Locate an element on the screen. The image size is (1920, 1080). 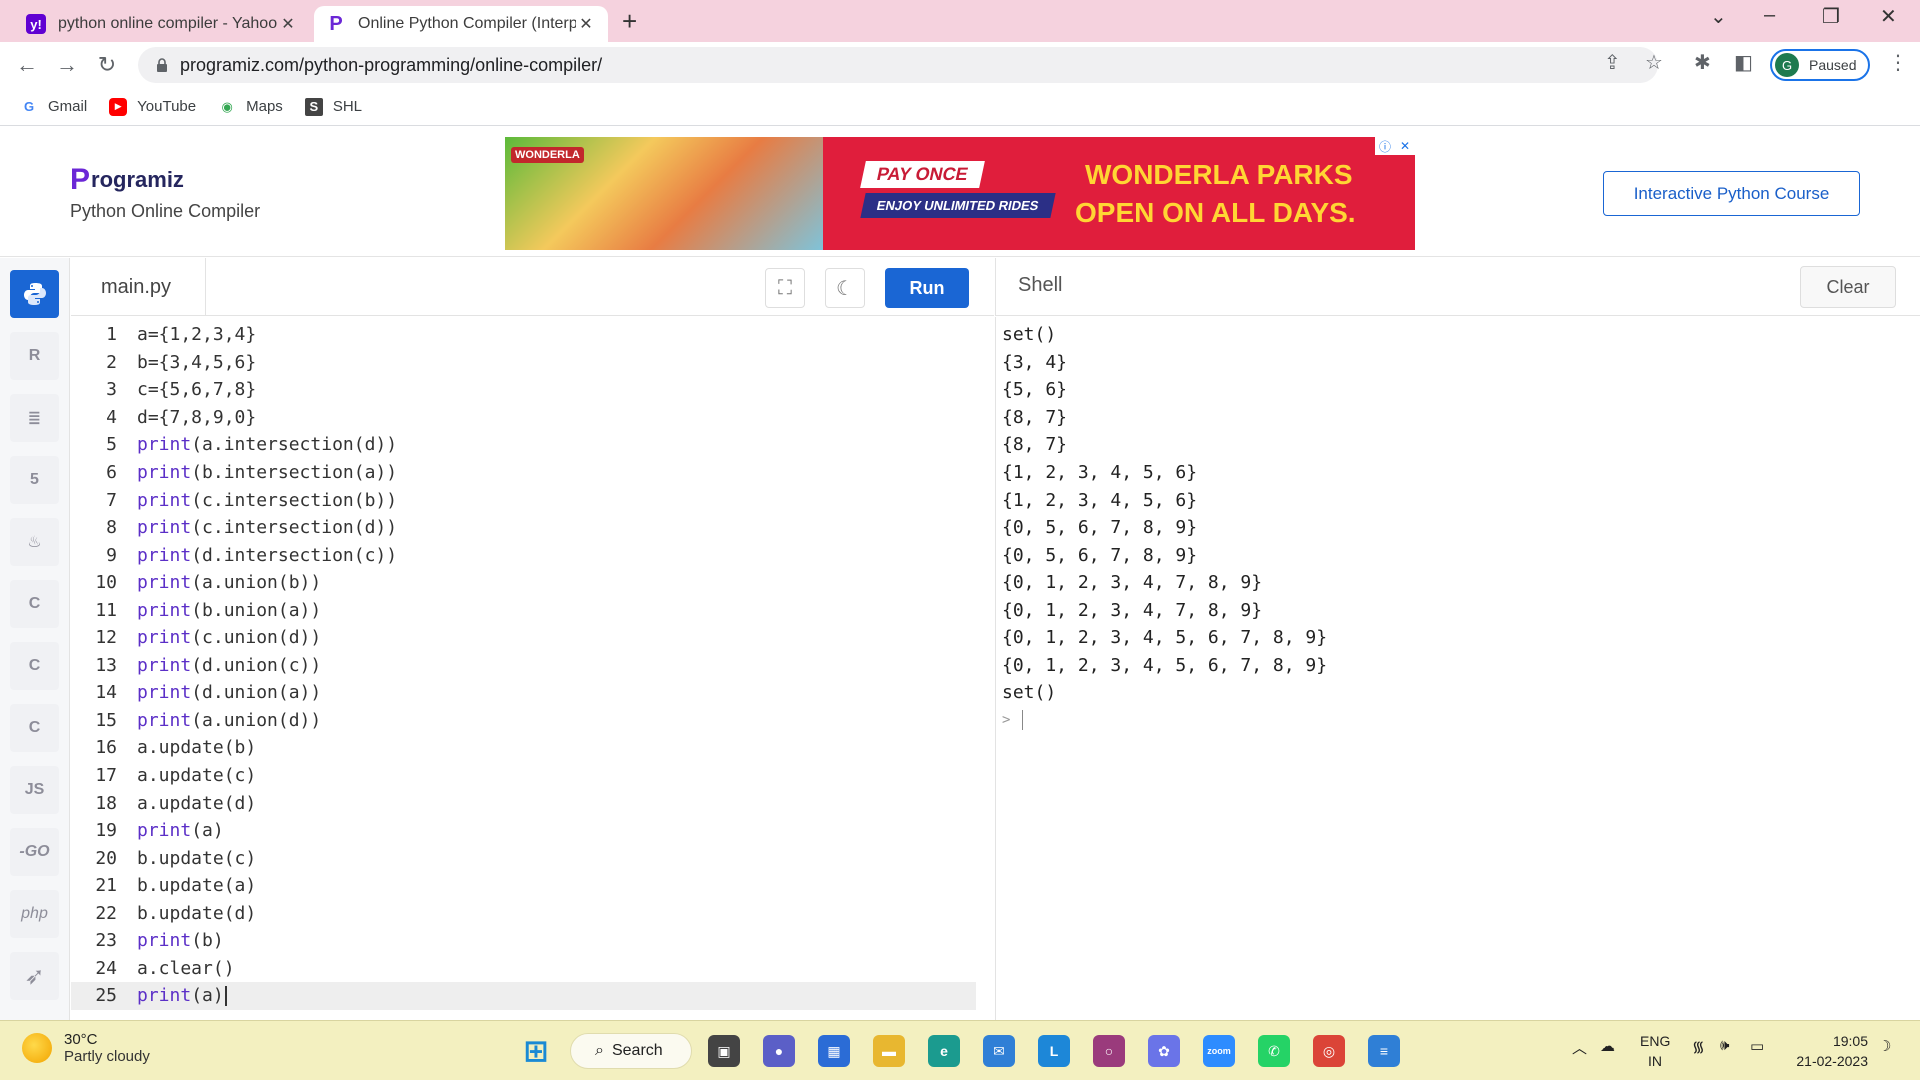
lang-html-icon: 5 is located at coordinates (34, 480).